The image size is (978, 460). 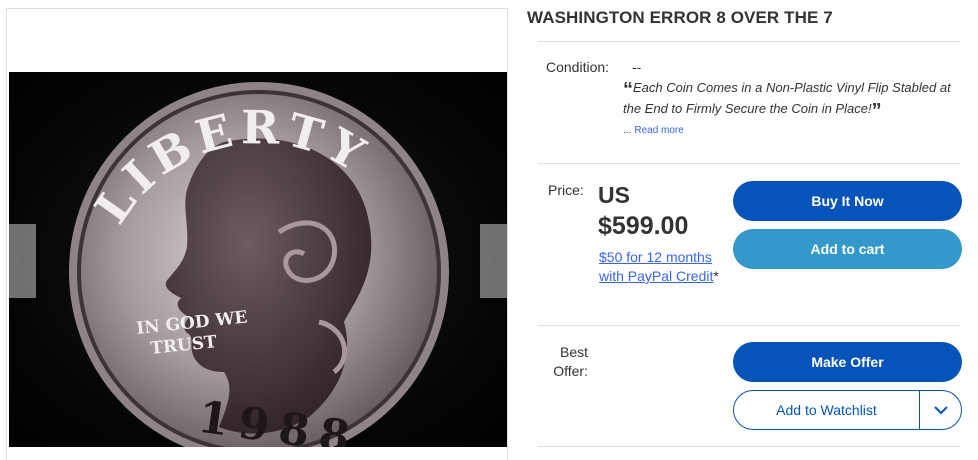 I want to click on paypal-credit: $50 for 12 months with PayPal Credit*, so click(x=664, y=267).